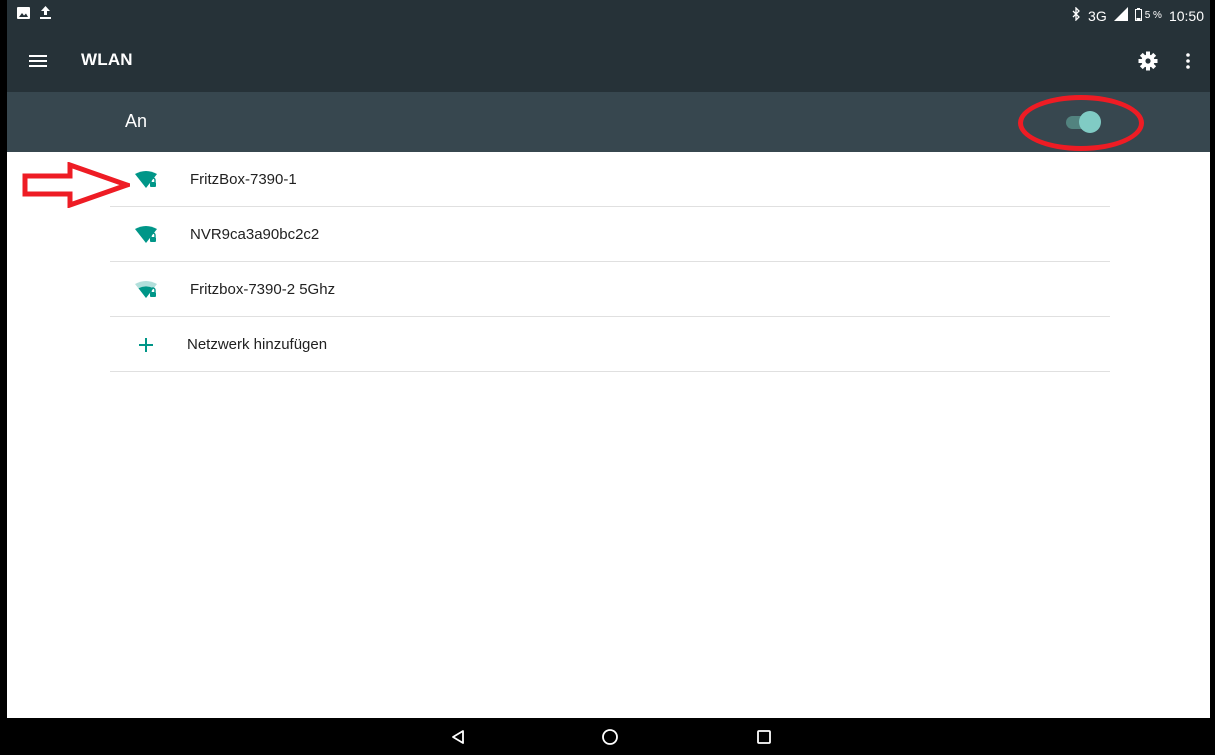 This screenshot has height=755, width=1215. I want to click on signal-icon, so click(1120, 15).